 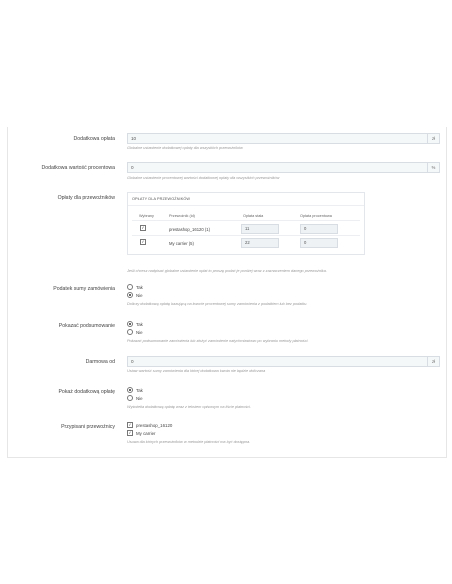 What do you see at coordinates (253, 216) in the screenshot?
I see `col-header-fixed-fee: Opłata stała` at bounding box center [253, 216].